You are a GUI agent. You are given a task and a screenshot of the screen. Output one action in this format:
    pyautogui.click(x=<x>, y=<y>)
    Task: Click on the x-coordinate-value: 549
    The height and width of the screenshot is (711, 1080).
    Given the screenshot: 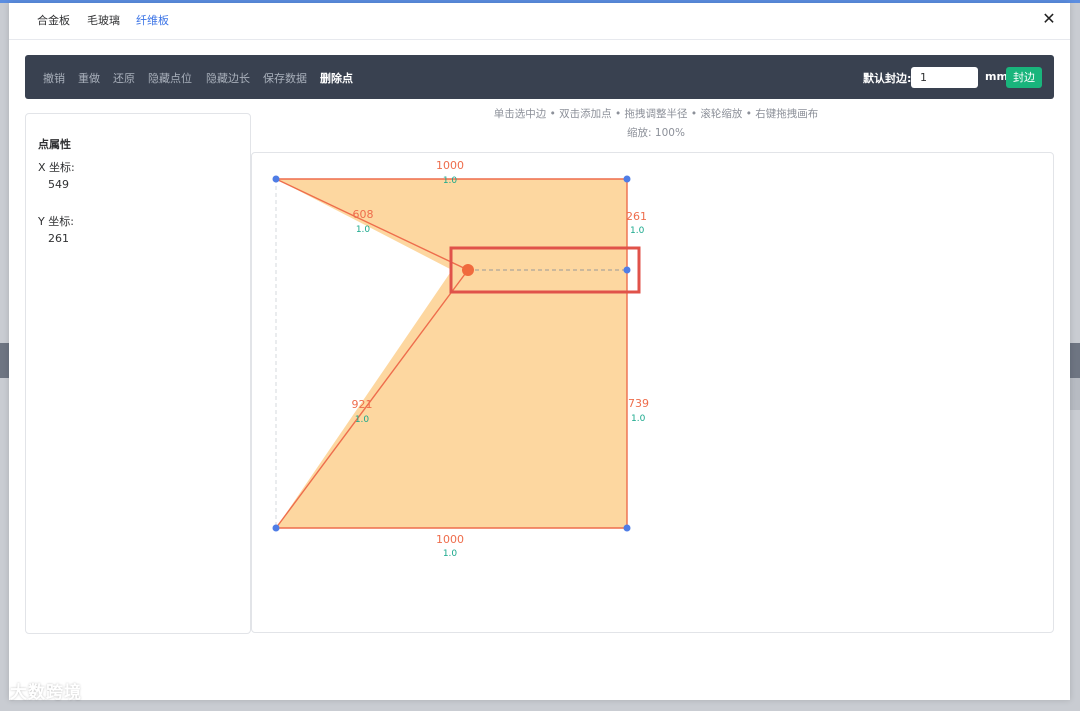 What is the action you would take?
    pyautogui.click(x=58, y=184)
    